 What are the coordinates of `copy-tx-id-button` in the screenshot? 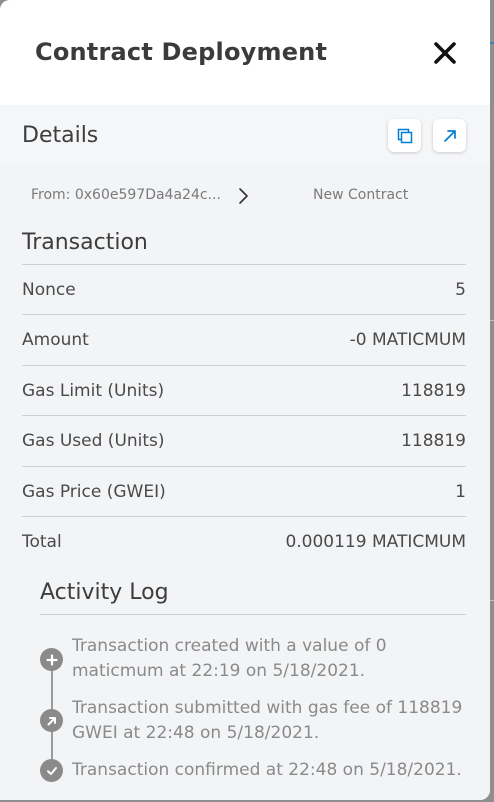 It's located at (404, 135).